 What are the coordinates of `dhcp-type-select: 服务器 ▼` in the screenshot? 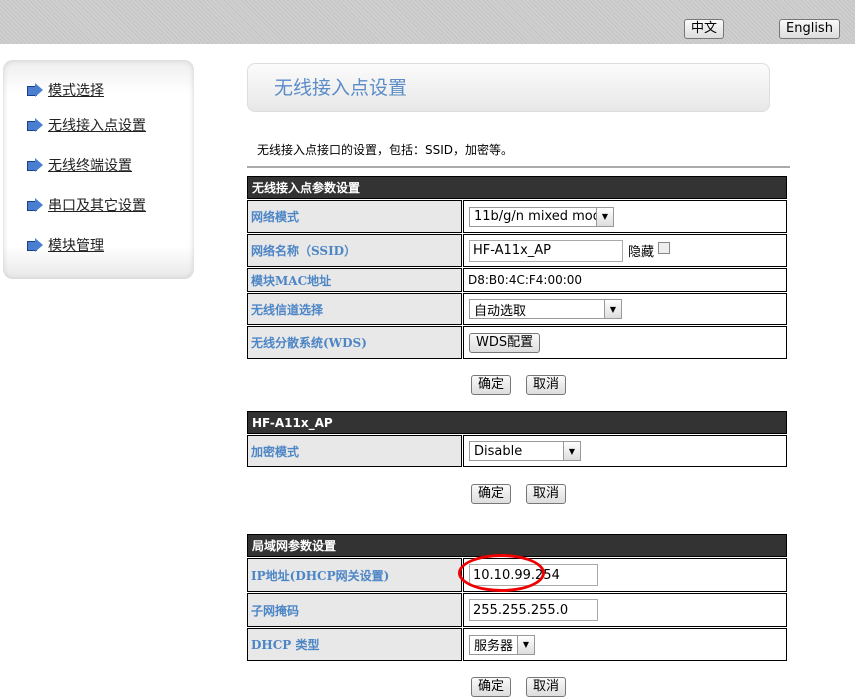 It's located at (502, 644).